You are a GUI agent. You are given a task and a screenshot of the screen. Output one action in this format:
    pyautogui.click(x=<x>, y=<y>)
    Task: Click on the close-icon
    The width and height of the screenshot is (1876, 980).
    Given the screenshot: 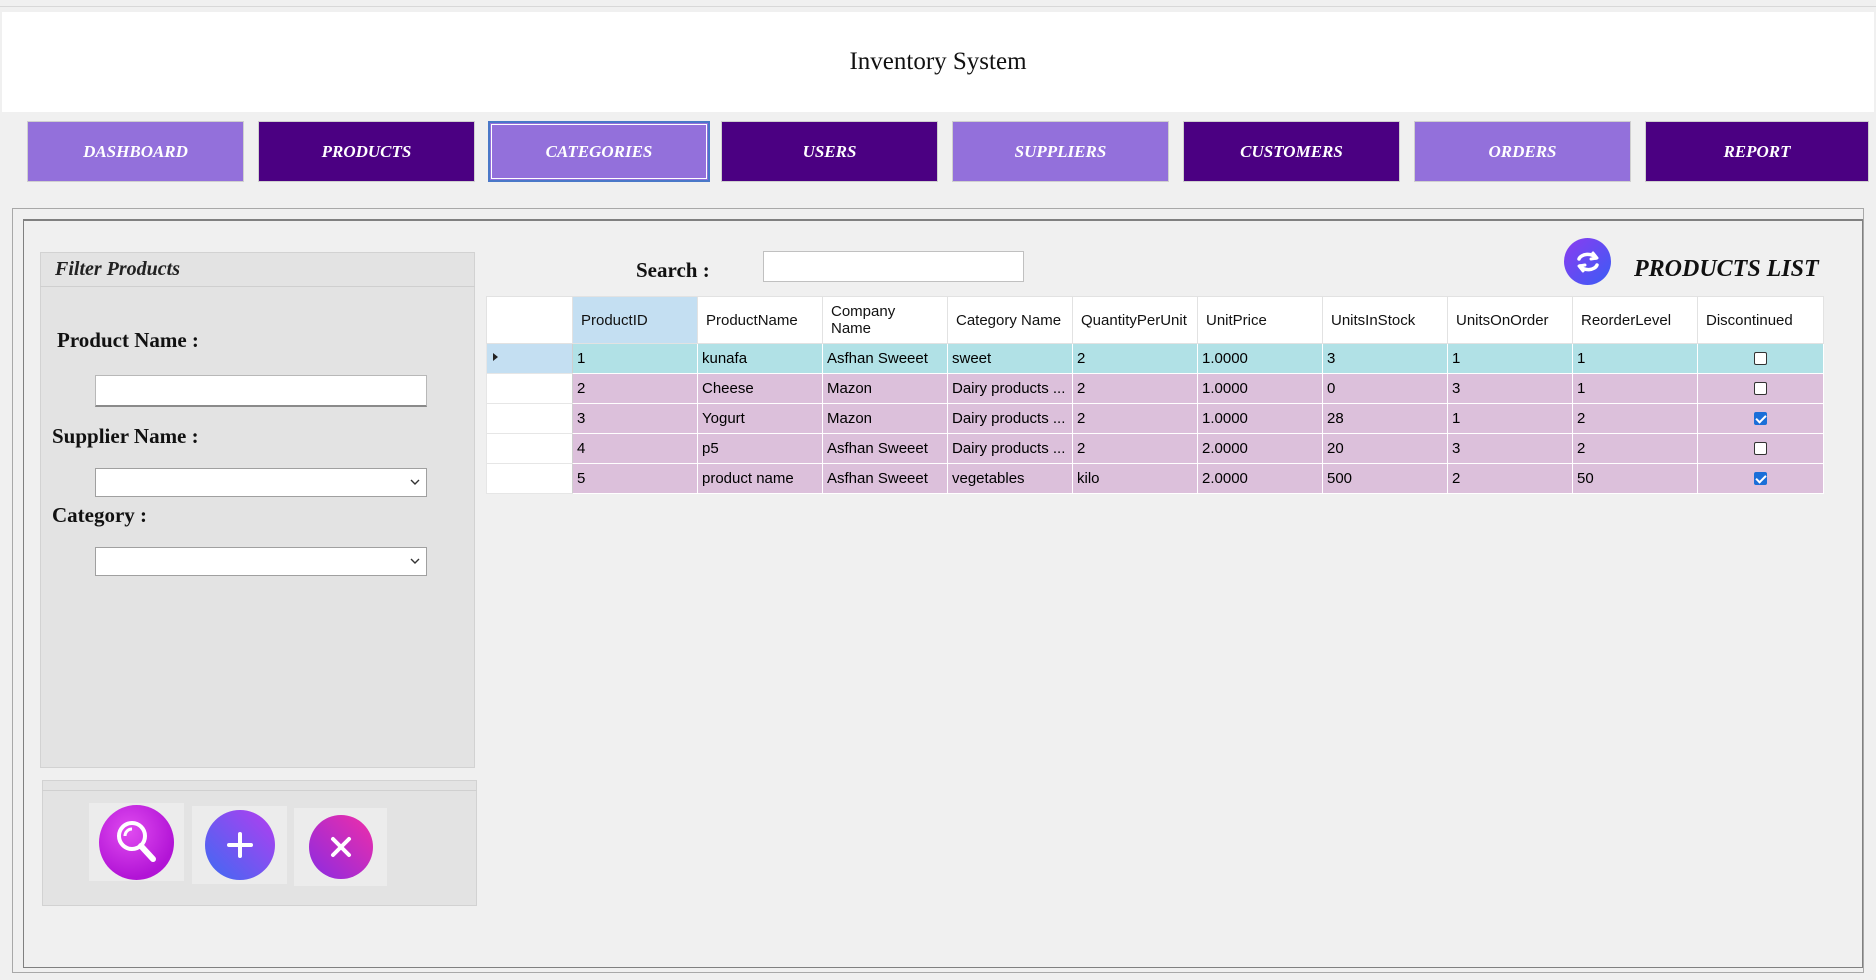 What is the action you would take?
    pyautogui.click(x=340, y=847)
    